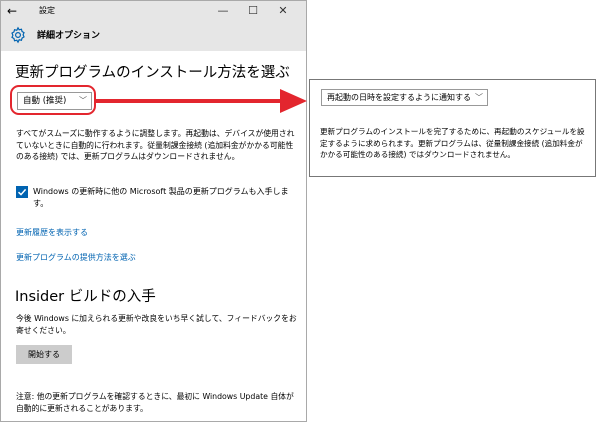 The height and width of the screenshot is (423, 600). Describe the element at coordinates (76, 258) in the screenshot. I see `choose-delivery-link: 更新プログラムの提供方法を選ぶ` at that location.